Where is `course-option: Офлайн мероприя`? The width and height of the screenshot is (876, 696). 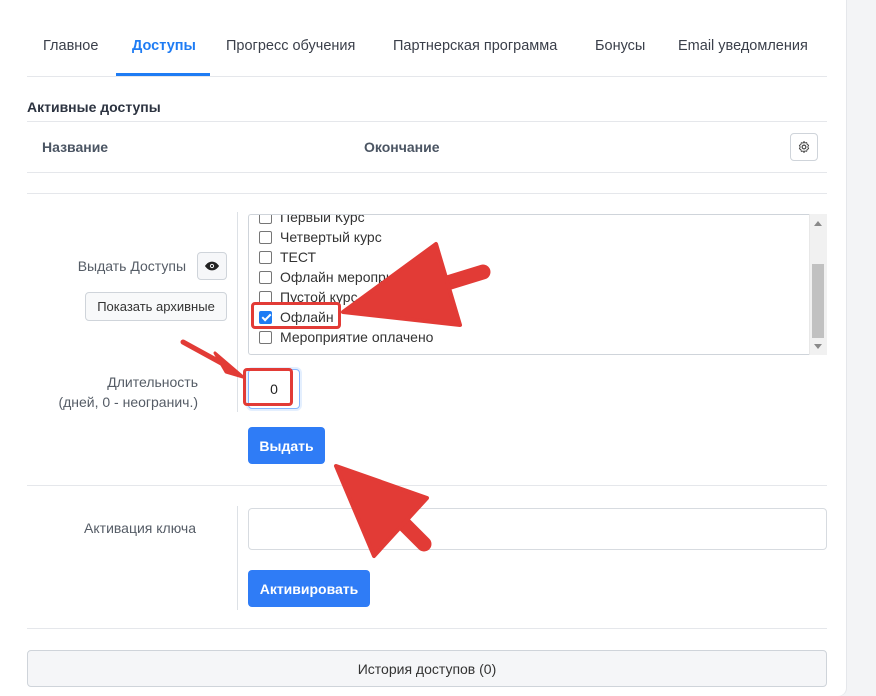
course-option: Офлайн мероприя is located at coordinates (346, 277).